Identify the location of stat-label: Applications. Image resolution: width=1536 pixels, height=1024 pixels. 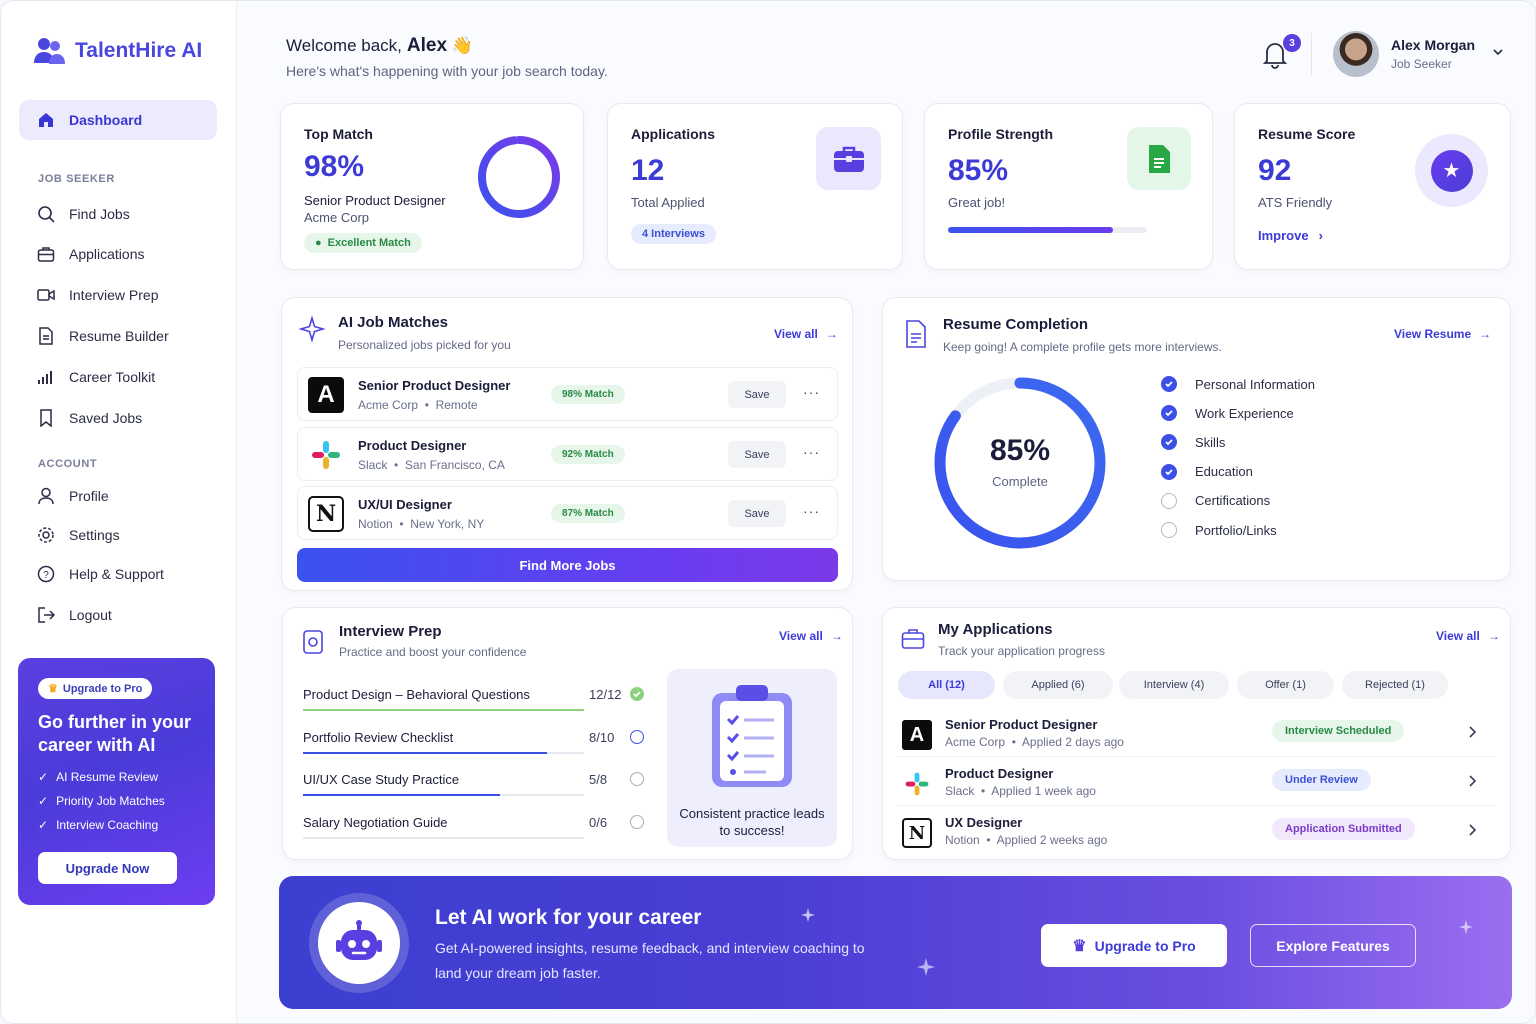
(673, 134).